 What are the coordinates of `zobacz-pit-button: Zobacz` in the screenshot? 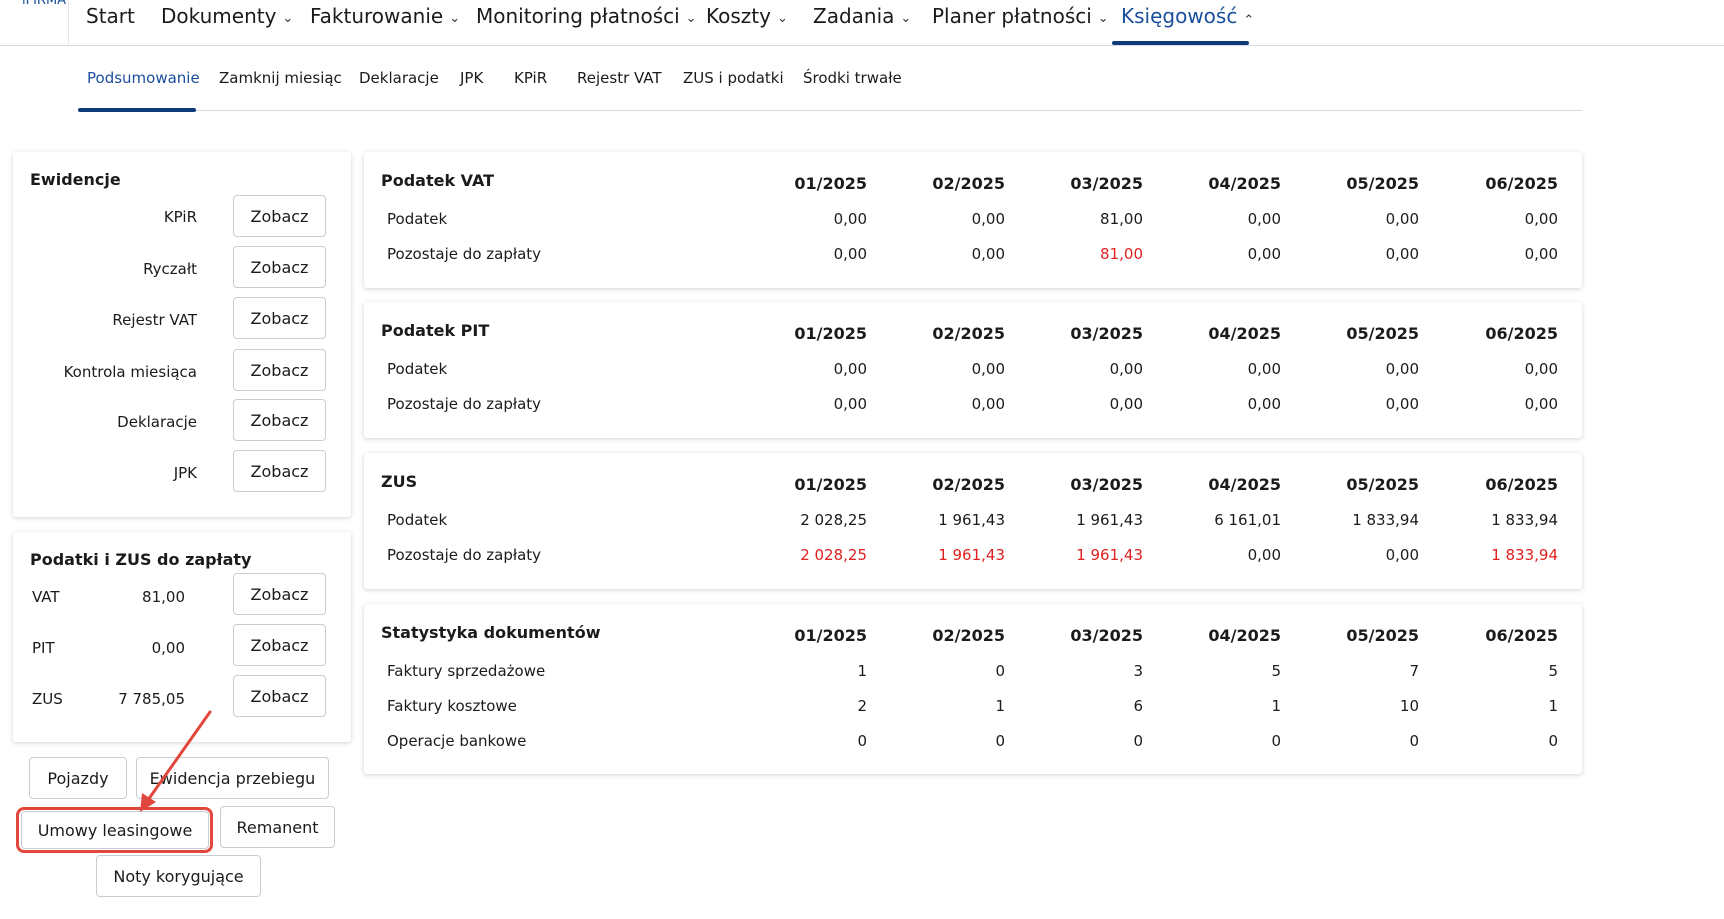 It's located at (279, 645).